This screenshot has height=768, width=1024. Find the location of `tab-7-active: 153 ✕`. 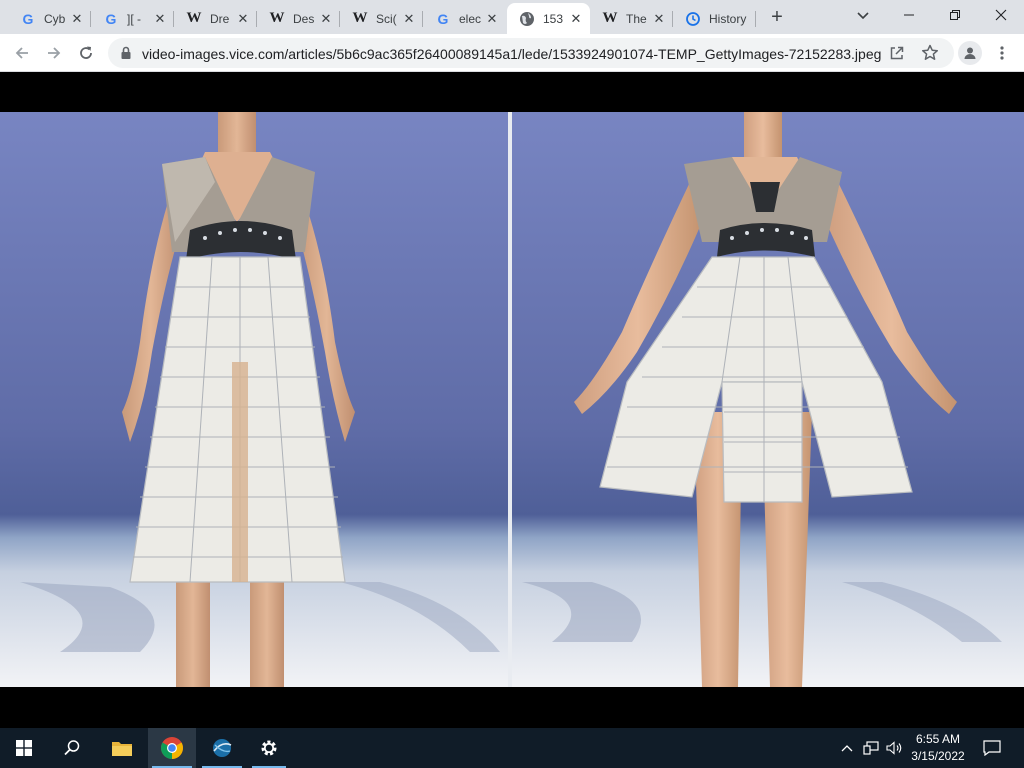

tab-7-active: 153 ✕ is located at coordinates (548, 18).